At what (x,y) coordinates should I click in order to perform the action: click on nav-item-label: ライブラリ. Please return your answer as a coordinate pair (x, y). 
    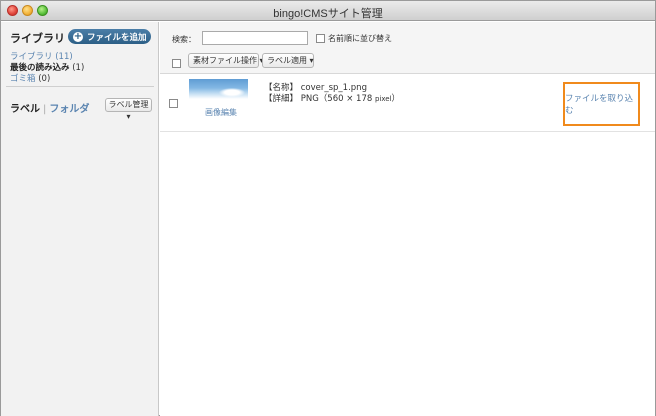
    Looking at the image, I should click on (31, 57).